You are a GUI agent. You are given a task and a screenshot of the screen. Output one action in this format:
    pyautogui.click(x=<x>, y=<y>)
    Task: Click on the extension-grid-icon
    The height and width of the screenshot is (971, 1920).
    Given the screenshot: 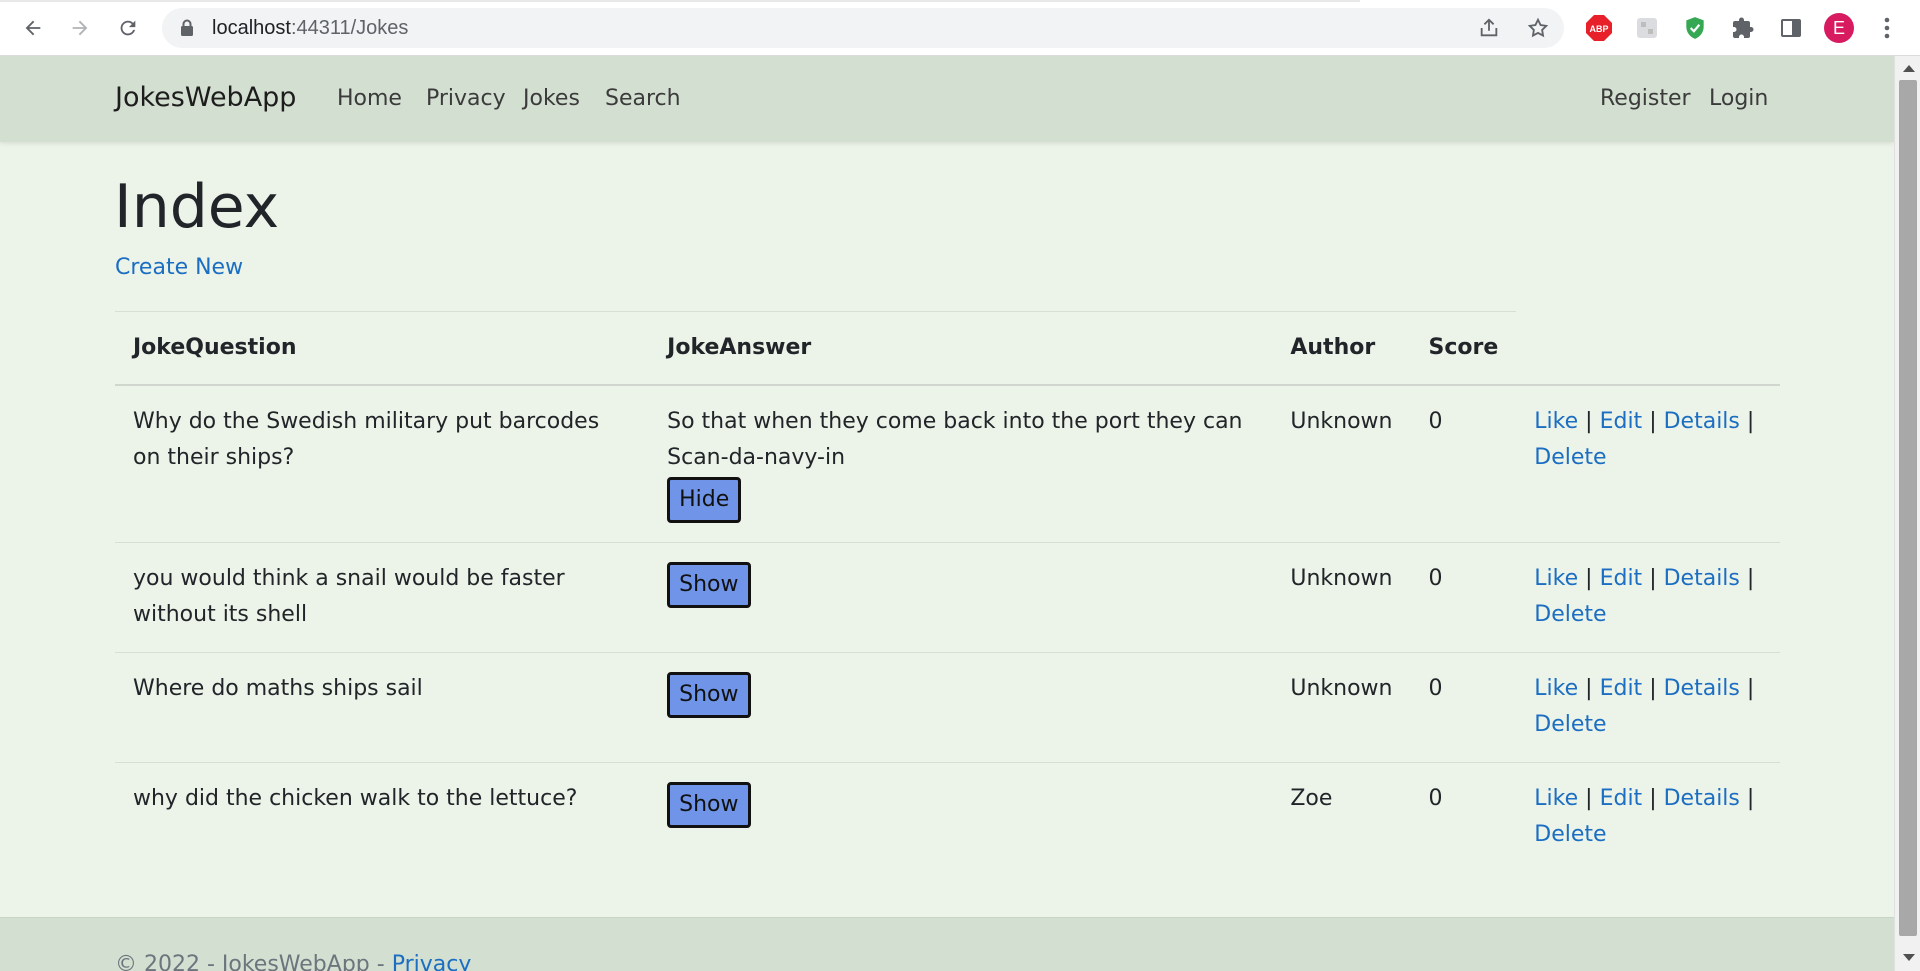 What is the action you would take?
    pyautogui.click(x=1647, y=28)
    